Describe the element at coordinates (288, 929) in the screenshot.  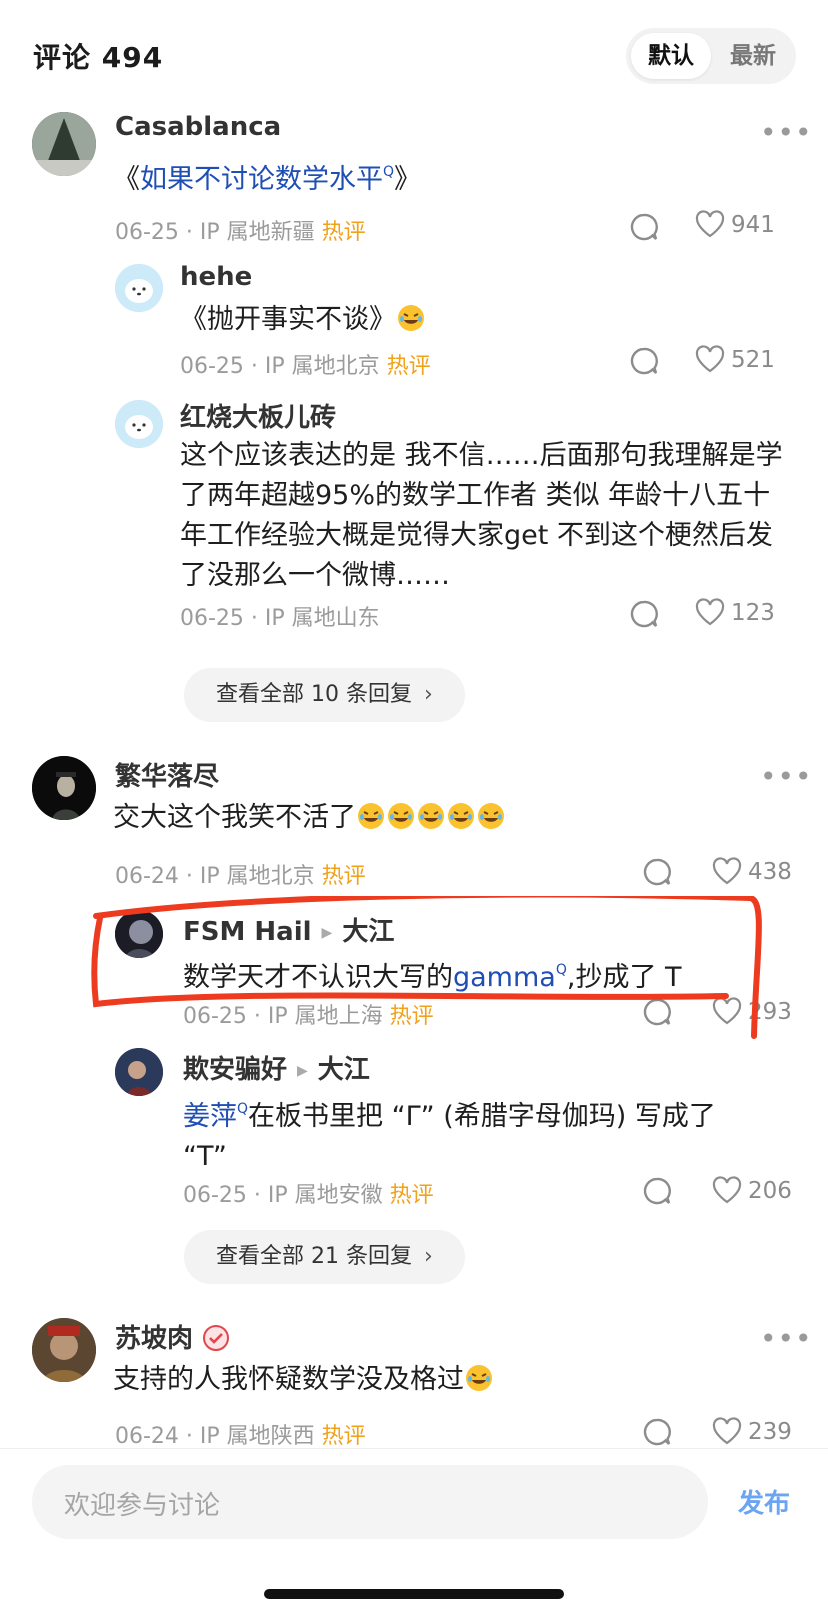
I see `username: FSM Hail ▶ 大江` at that location.